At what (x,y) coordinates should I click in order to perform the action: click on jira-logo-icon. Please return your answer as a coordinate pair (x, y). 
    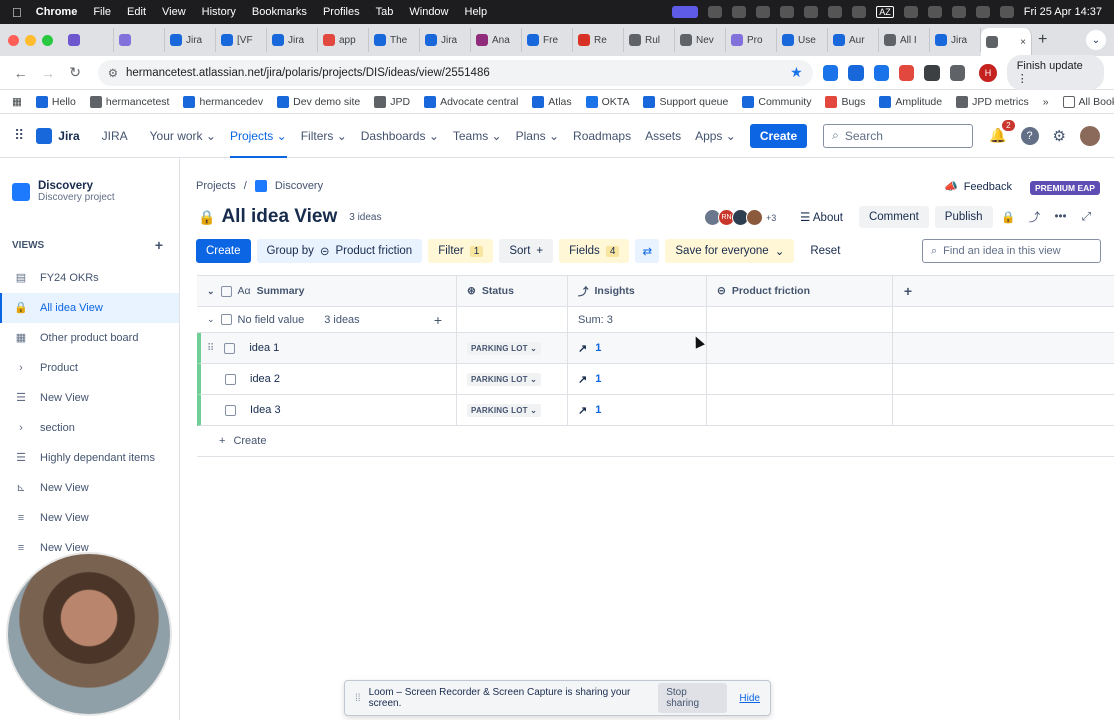
    Looking at the image, I should click on (44, 135).